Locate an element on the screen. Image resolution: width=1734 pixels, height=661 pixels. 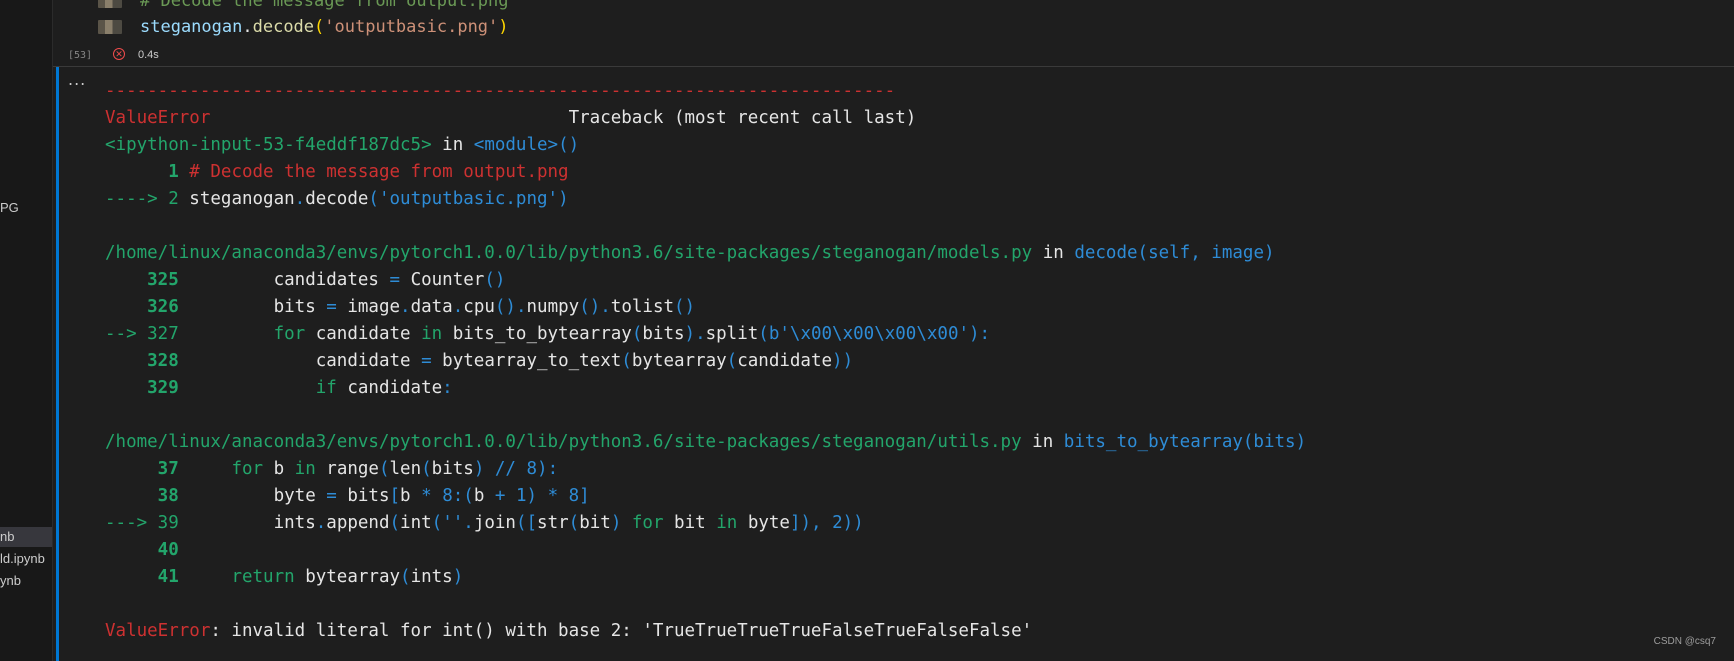
code-paren: ( is located at coordinates (319, 27).